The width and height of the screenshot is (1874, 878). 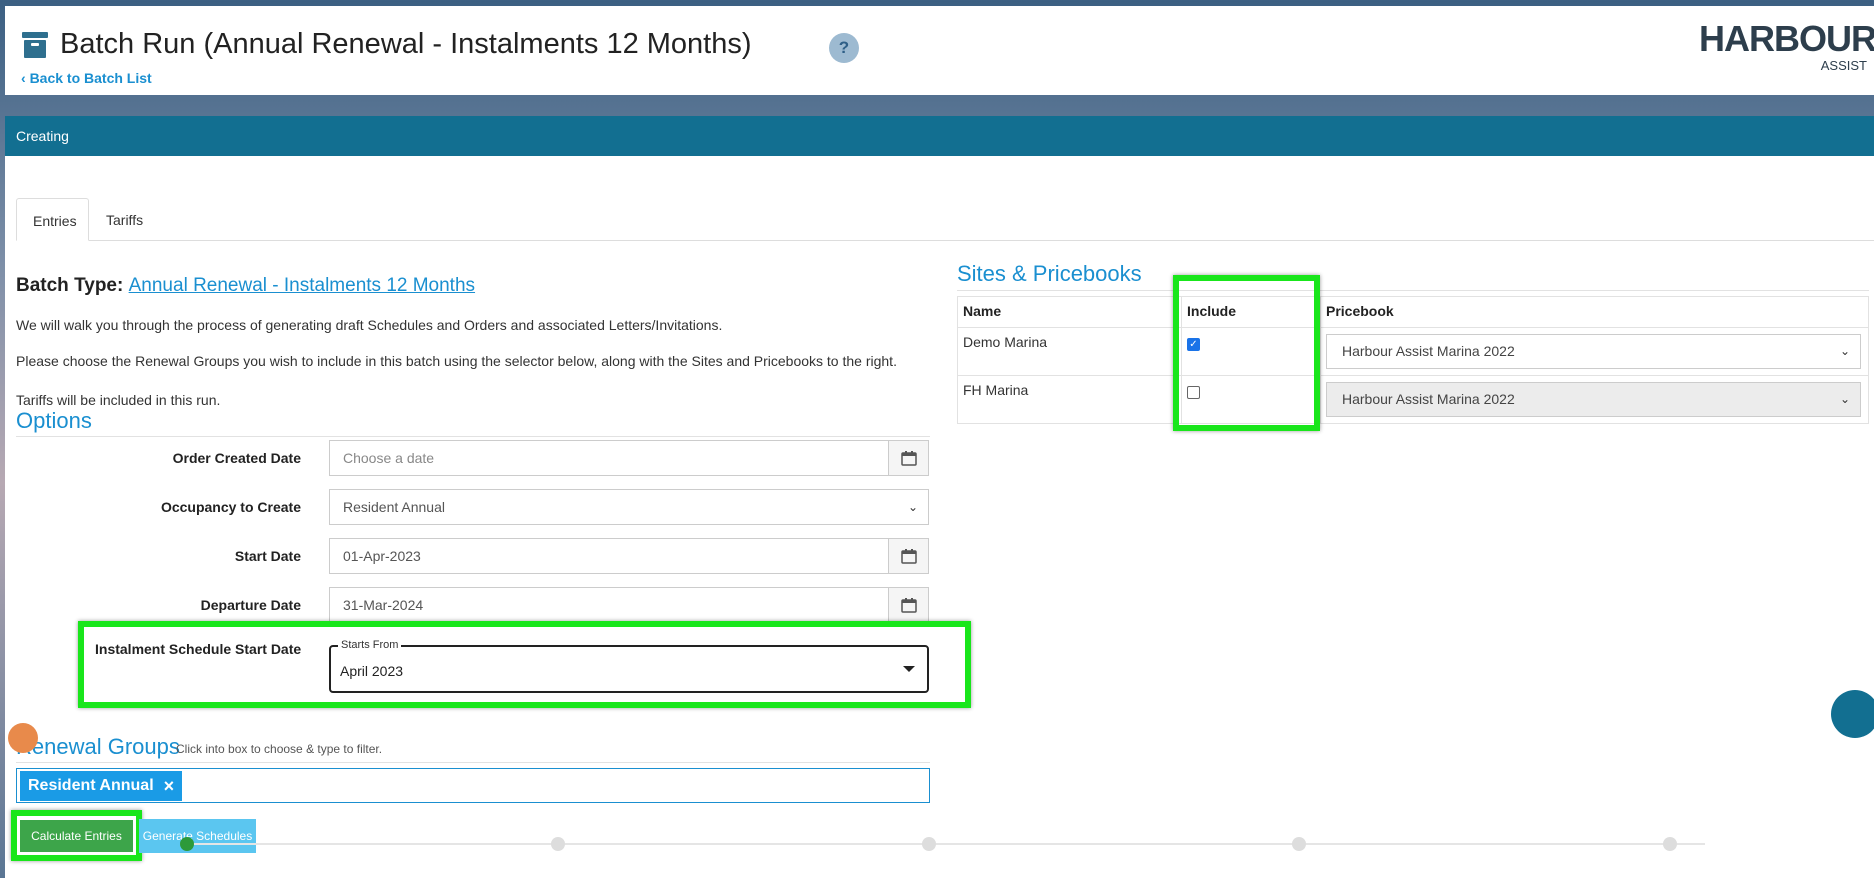 I want to click on logo-main-text: HARBOUR, so click(x=1786, y=38).